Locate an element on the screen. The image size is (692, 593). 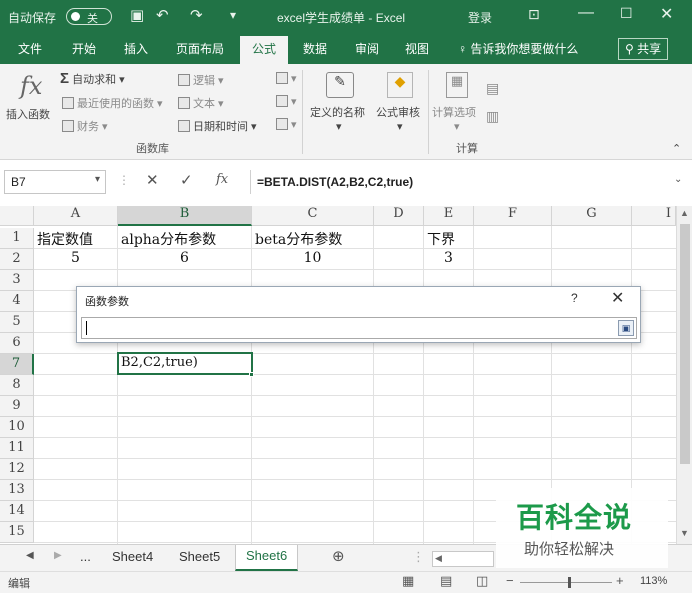
collapse-ribbon-icon: ⌃ is located at coordinates (676, 148).